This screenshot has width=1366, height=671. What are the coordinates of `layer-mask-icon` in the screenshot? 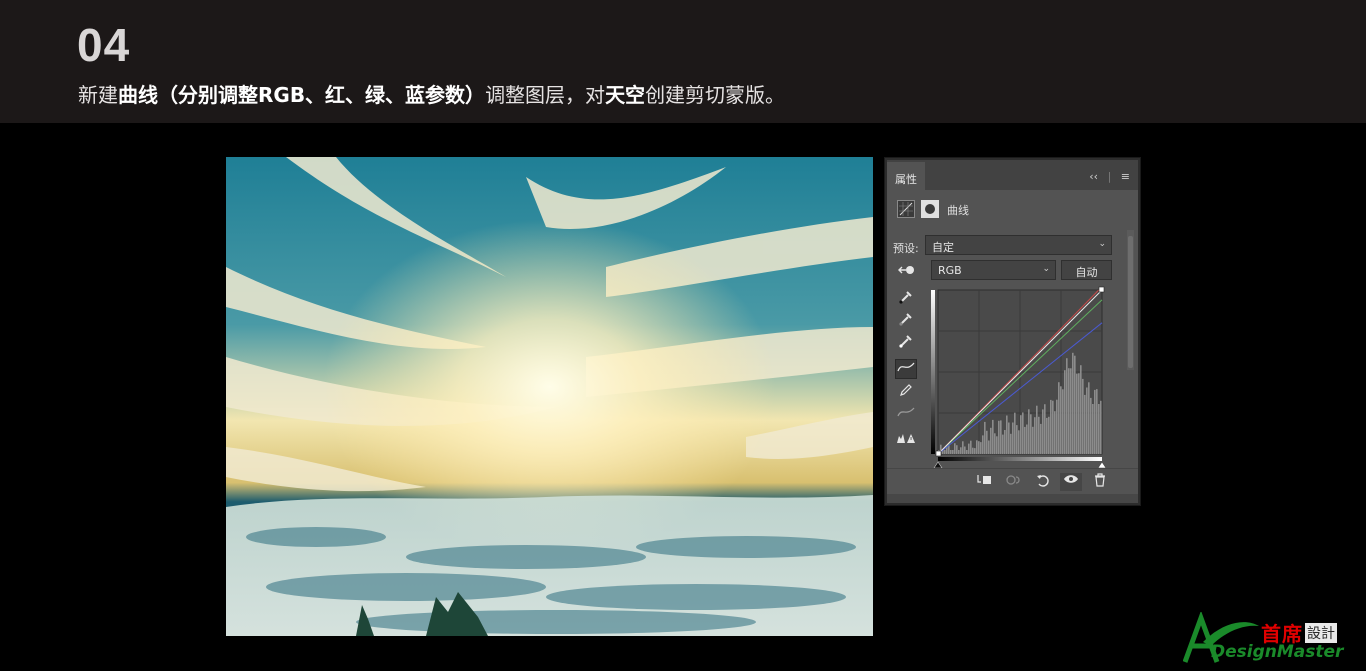 It's located at (930, 209).